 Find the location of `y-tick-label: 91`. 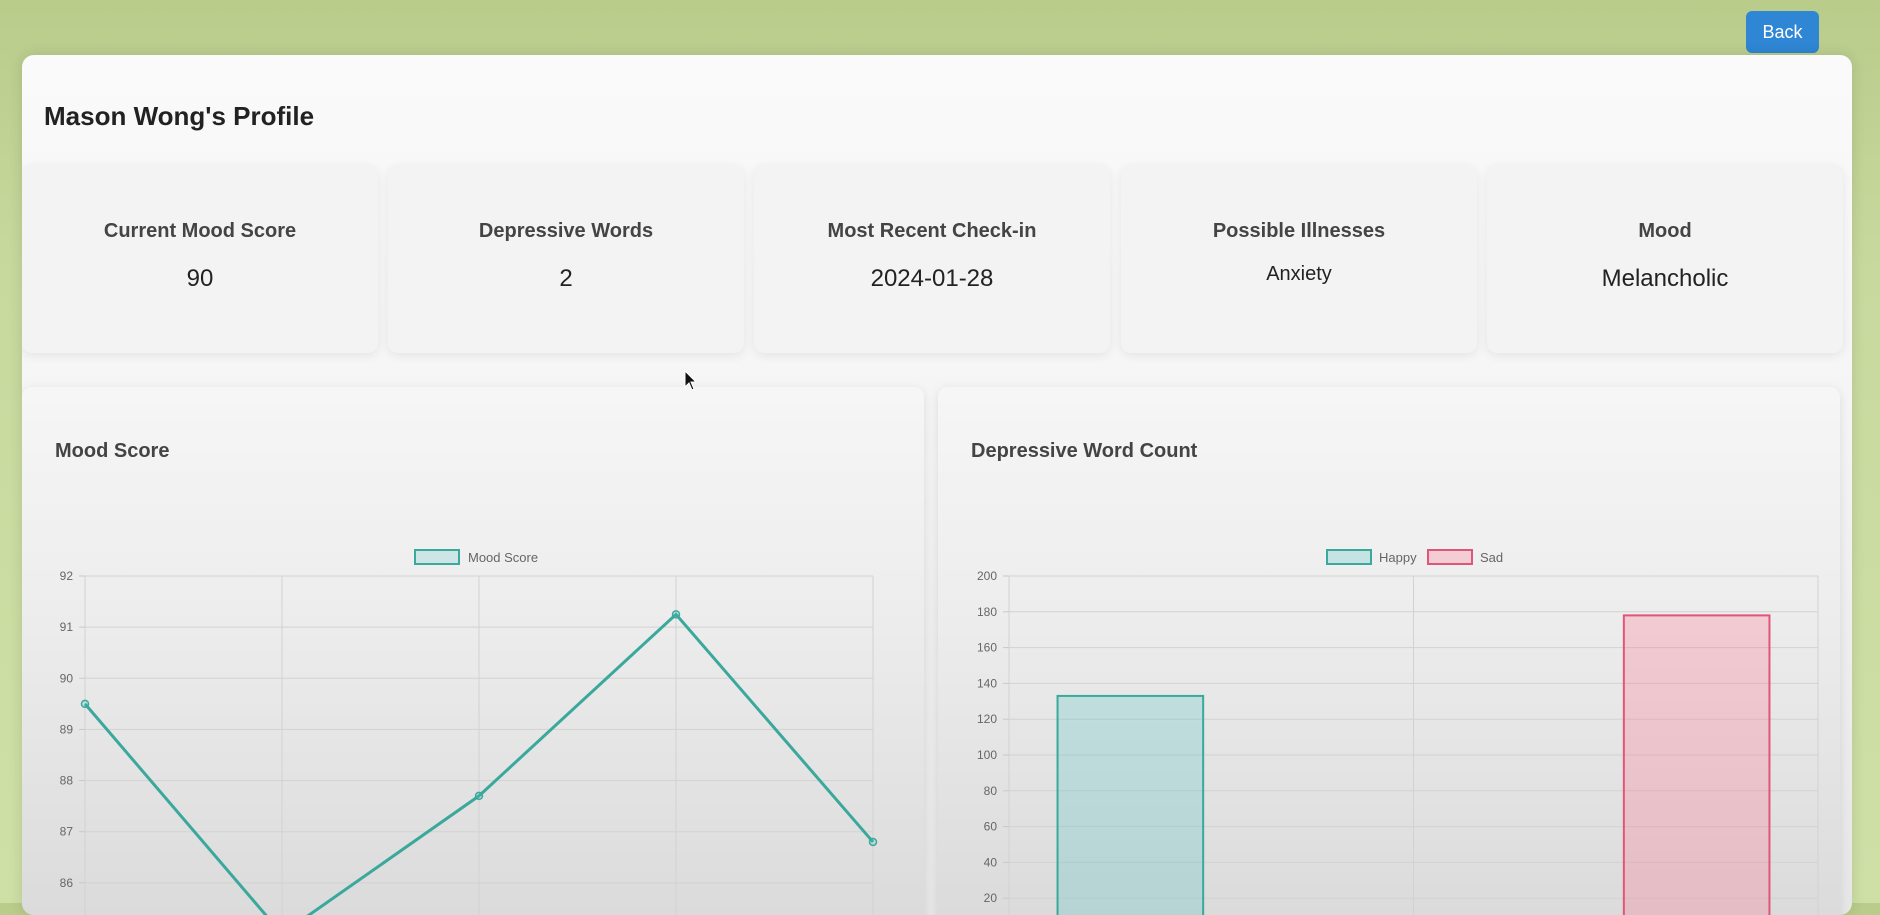

y-tick-label: 91 is located at coordinates (67, 627).